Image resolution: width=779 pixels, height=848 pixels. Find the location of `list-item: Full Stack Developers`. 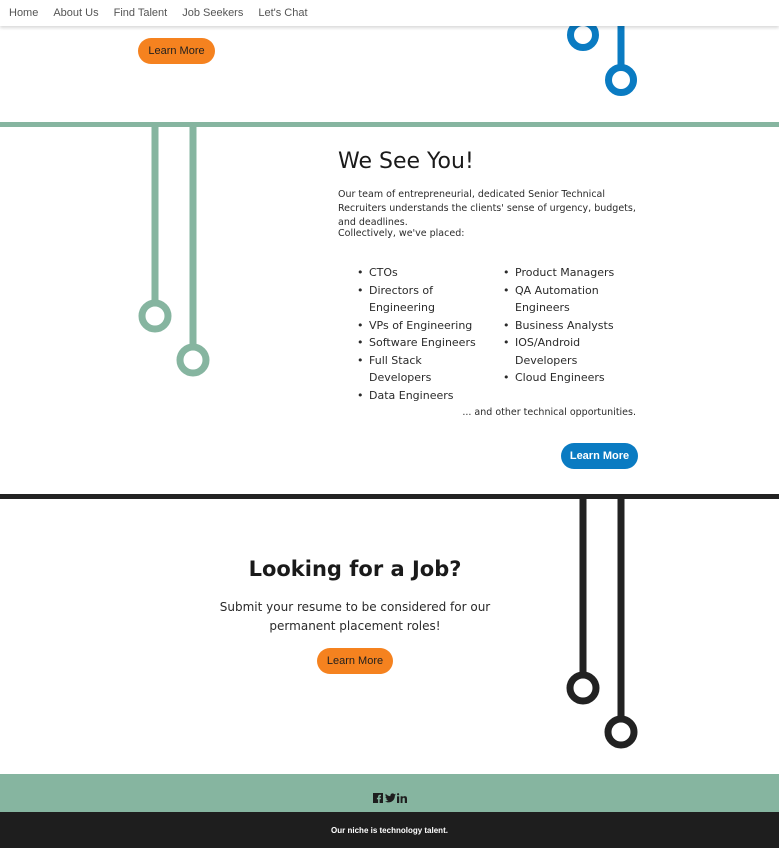

list-item: Full Stack Developers is located at coordinates (422, 369).